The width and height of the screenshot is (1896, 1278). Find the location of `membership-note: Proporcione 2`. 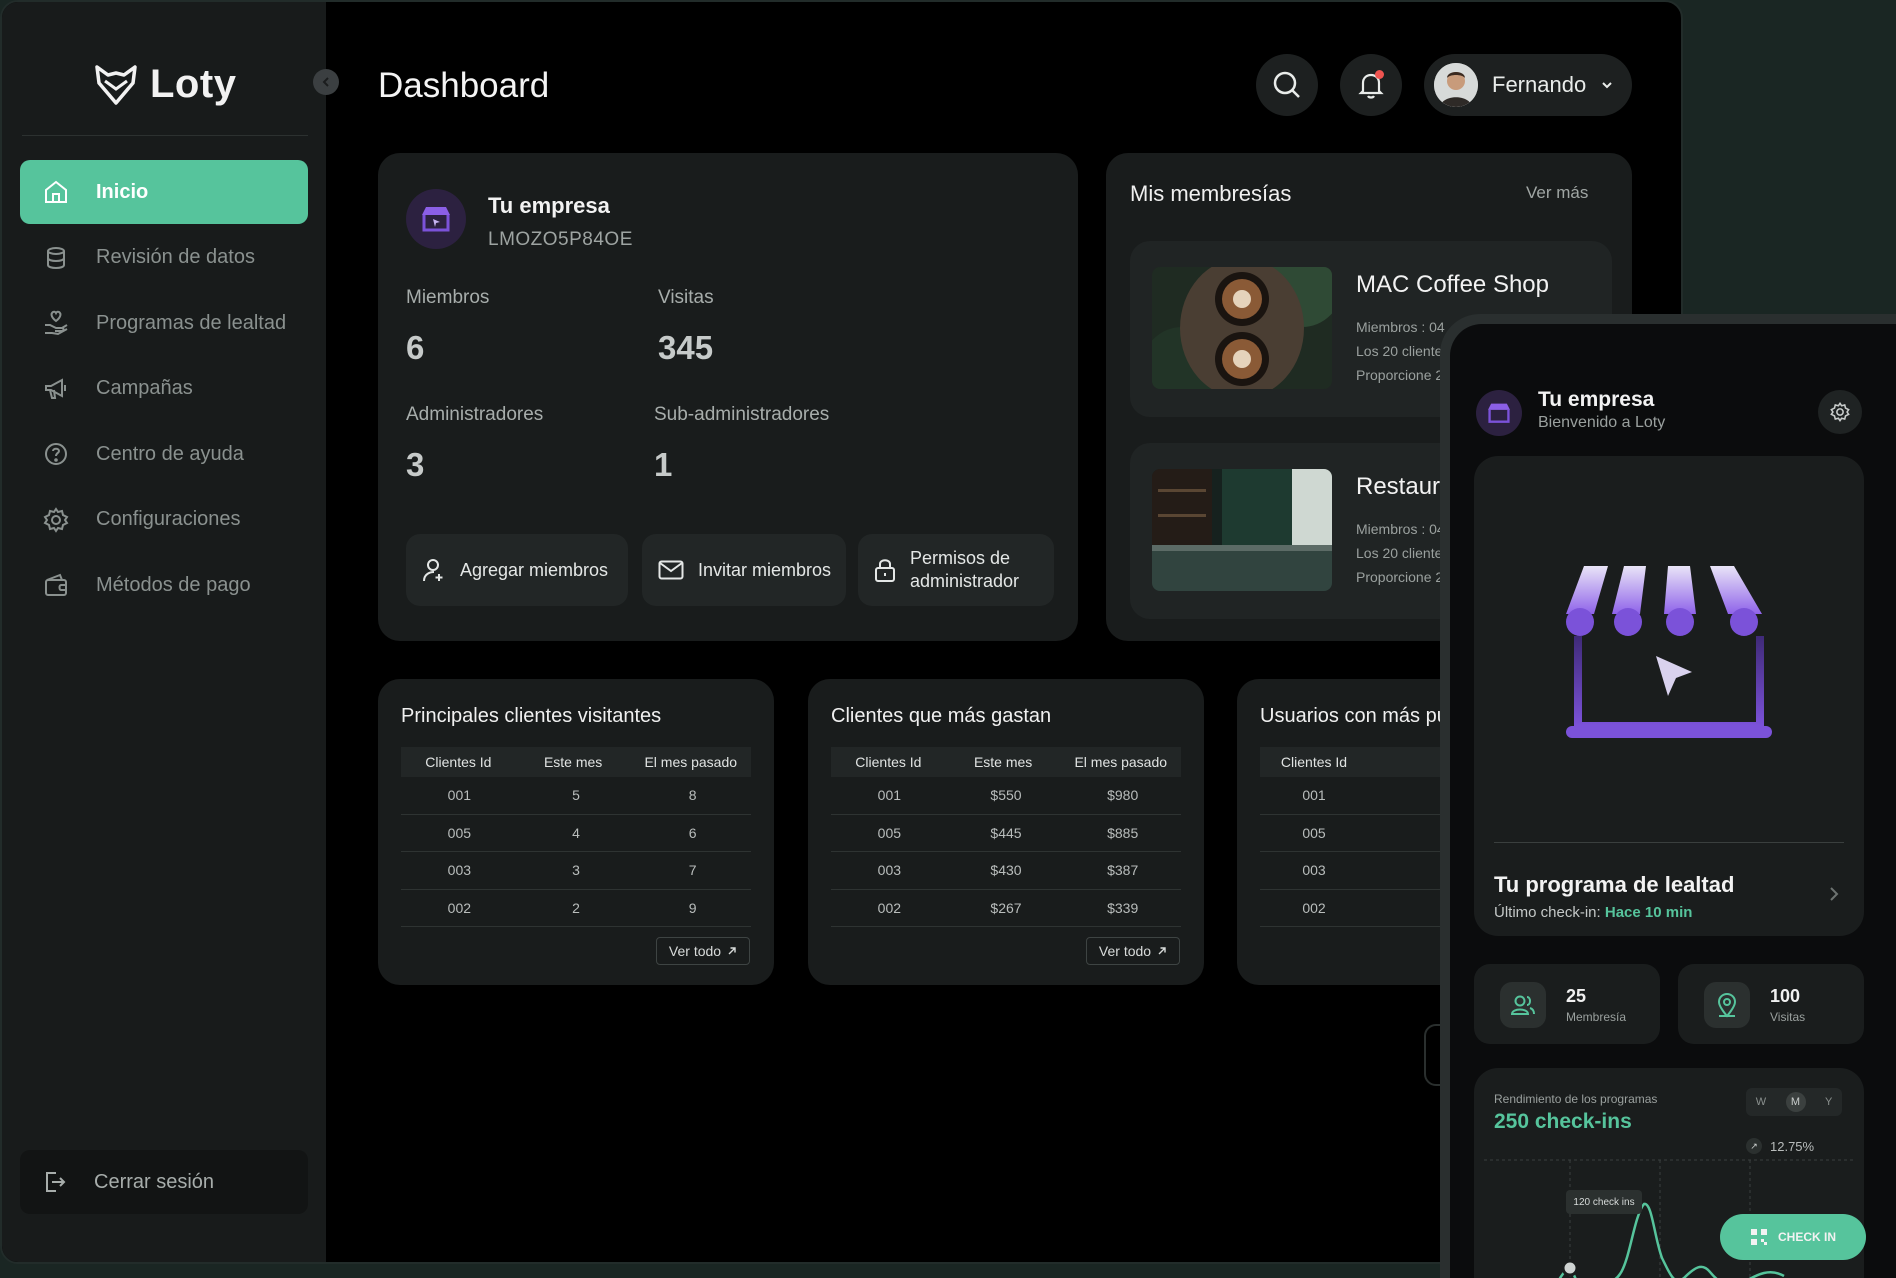

membership-note: Proporcione 2 is located at coordinates (1400, 375).